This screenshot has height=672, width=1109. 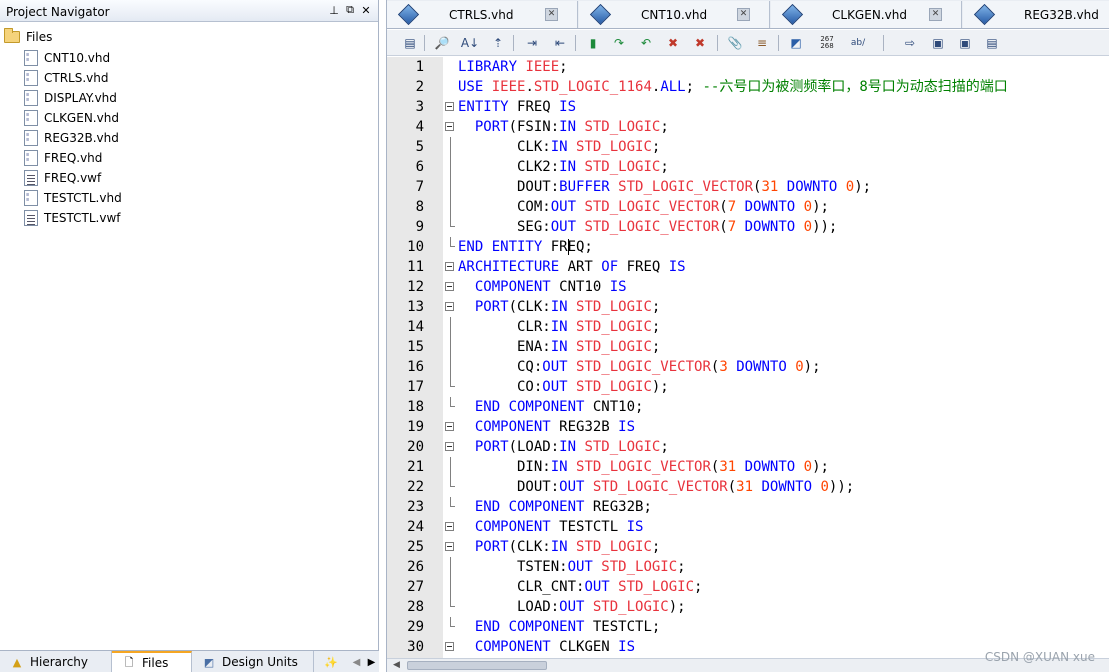 I want to click on window-icon: ▣, so click(x=938, y=43).